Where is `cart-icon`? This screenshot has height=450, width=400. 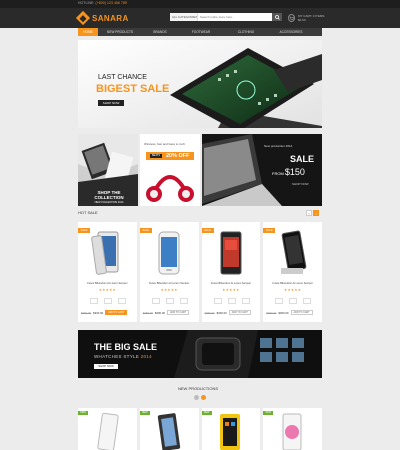 cart-icon is located at coordinates (291, 18).